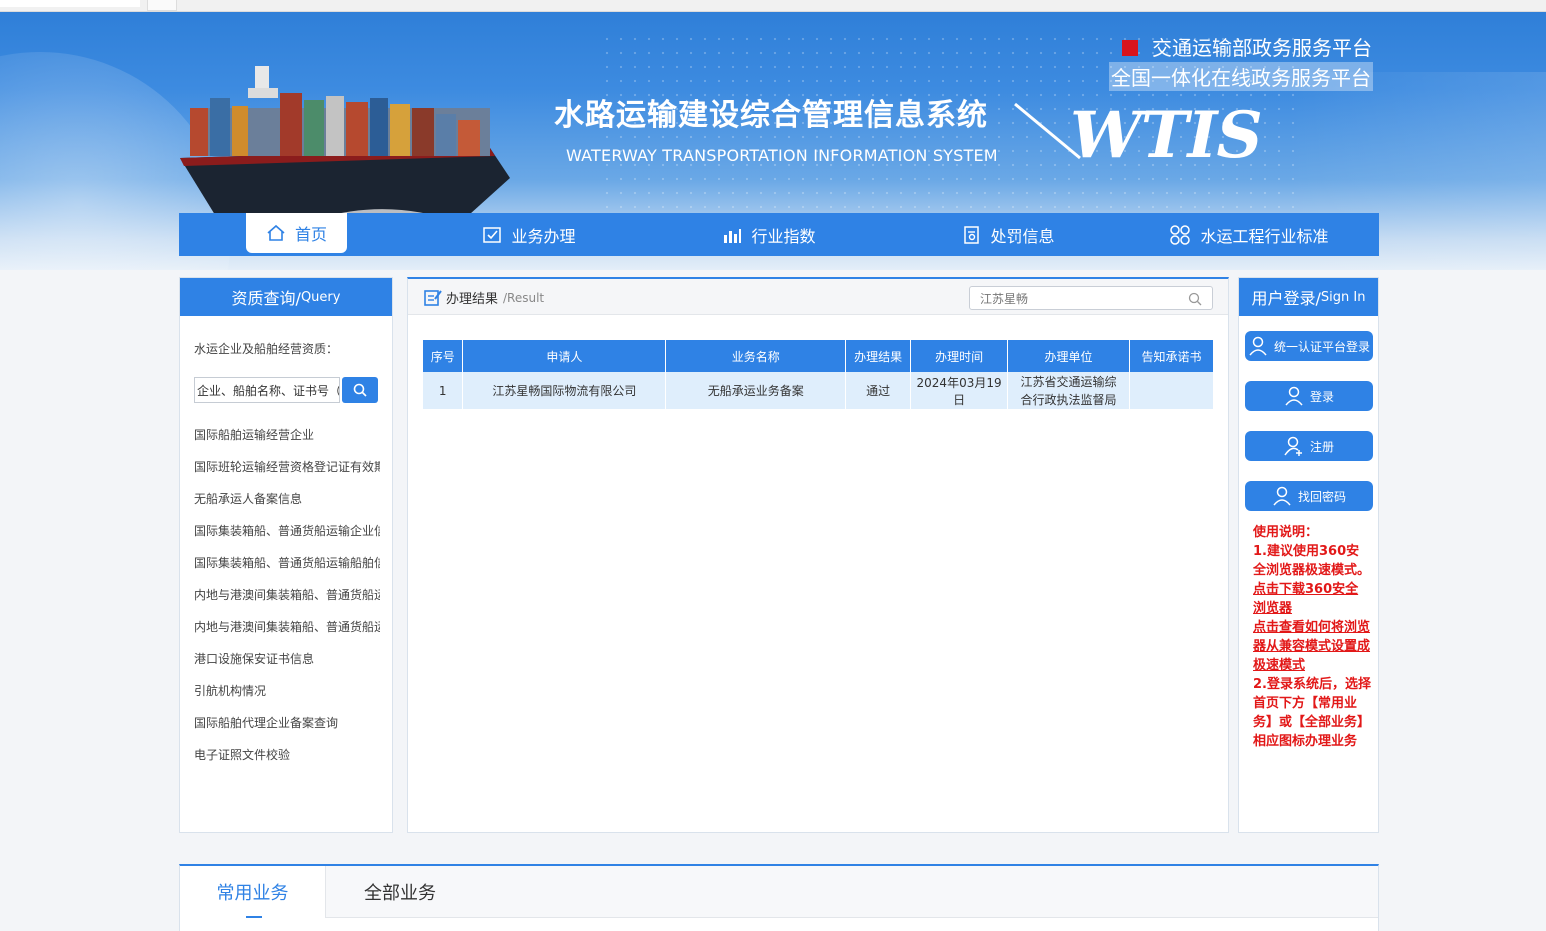 The height and width of the screenshot is (931, 1546). What do you see at coordinates (1321, 496) in the screenshot?
I see `recover-password-label: 找回密码` at bounding box center [1321, 496].